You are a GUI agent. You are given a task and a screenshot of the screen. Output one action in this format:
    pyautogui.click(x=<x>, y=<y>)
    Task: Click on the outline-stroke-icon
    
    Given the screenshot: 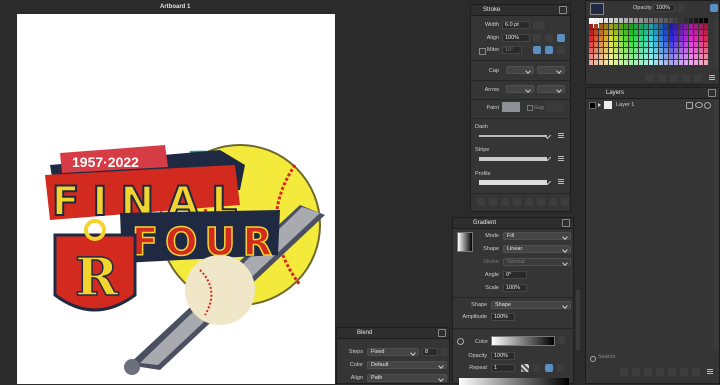 What is the action you would take?
    pyautogui.click(x=481, y=202)
    